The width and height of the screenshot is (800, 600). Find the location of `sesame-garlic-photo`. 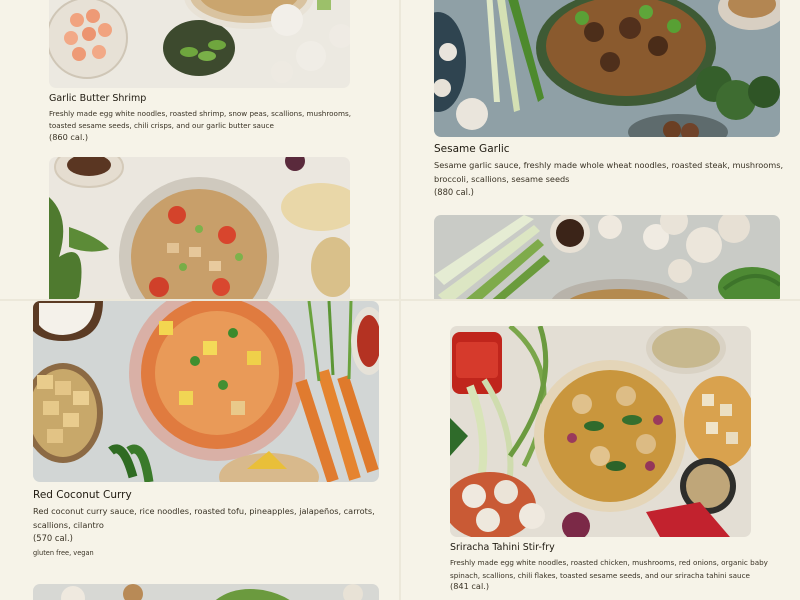

sesame-garlic-photo is located at coordinates (607, 68).